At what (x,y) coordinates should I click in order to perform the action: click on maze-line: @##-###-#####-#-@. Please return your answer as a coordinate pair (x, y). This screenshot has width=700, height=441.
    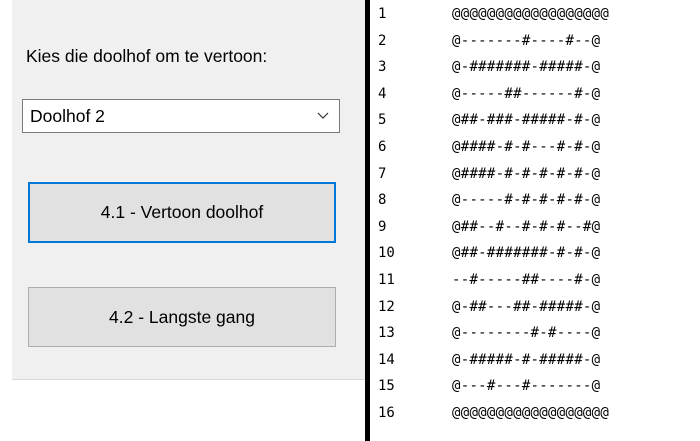
    Looking at the image, I should click on (526, 120).